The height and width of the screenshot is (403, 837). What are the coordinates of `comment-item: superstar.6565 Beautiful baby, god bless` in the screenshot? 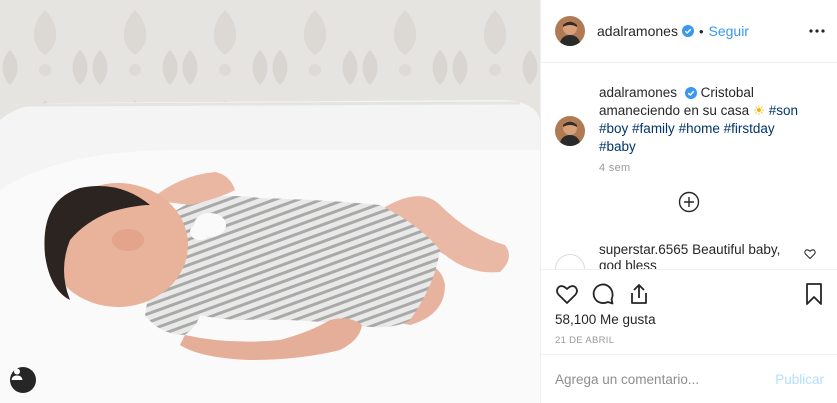 It's located at (677, 255).